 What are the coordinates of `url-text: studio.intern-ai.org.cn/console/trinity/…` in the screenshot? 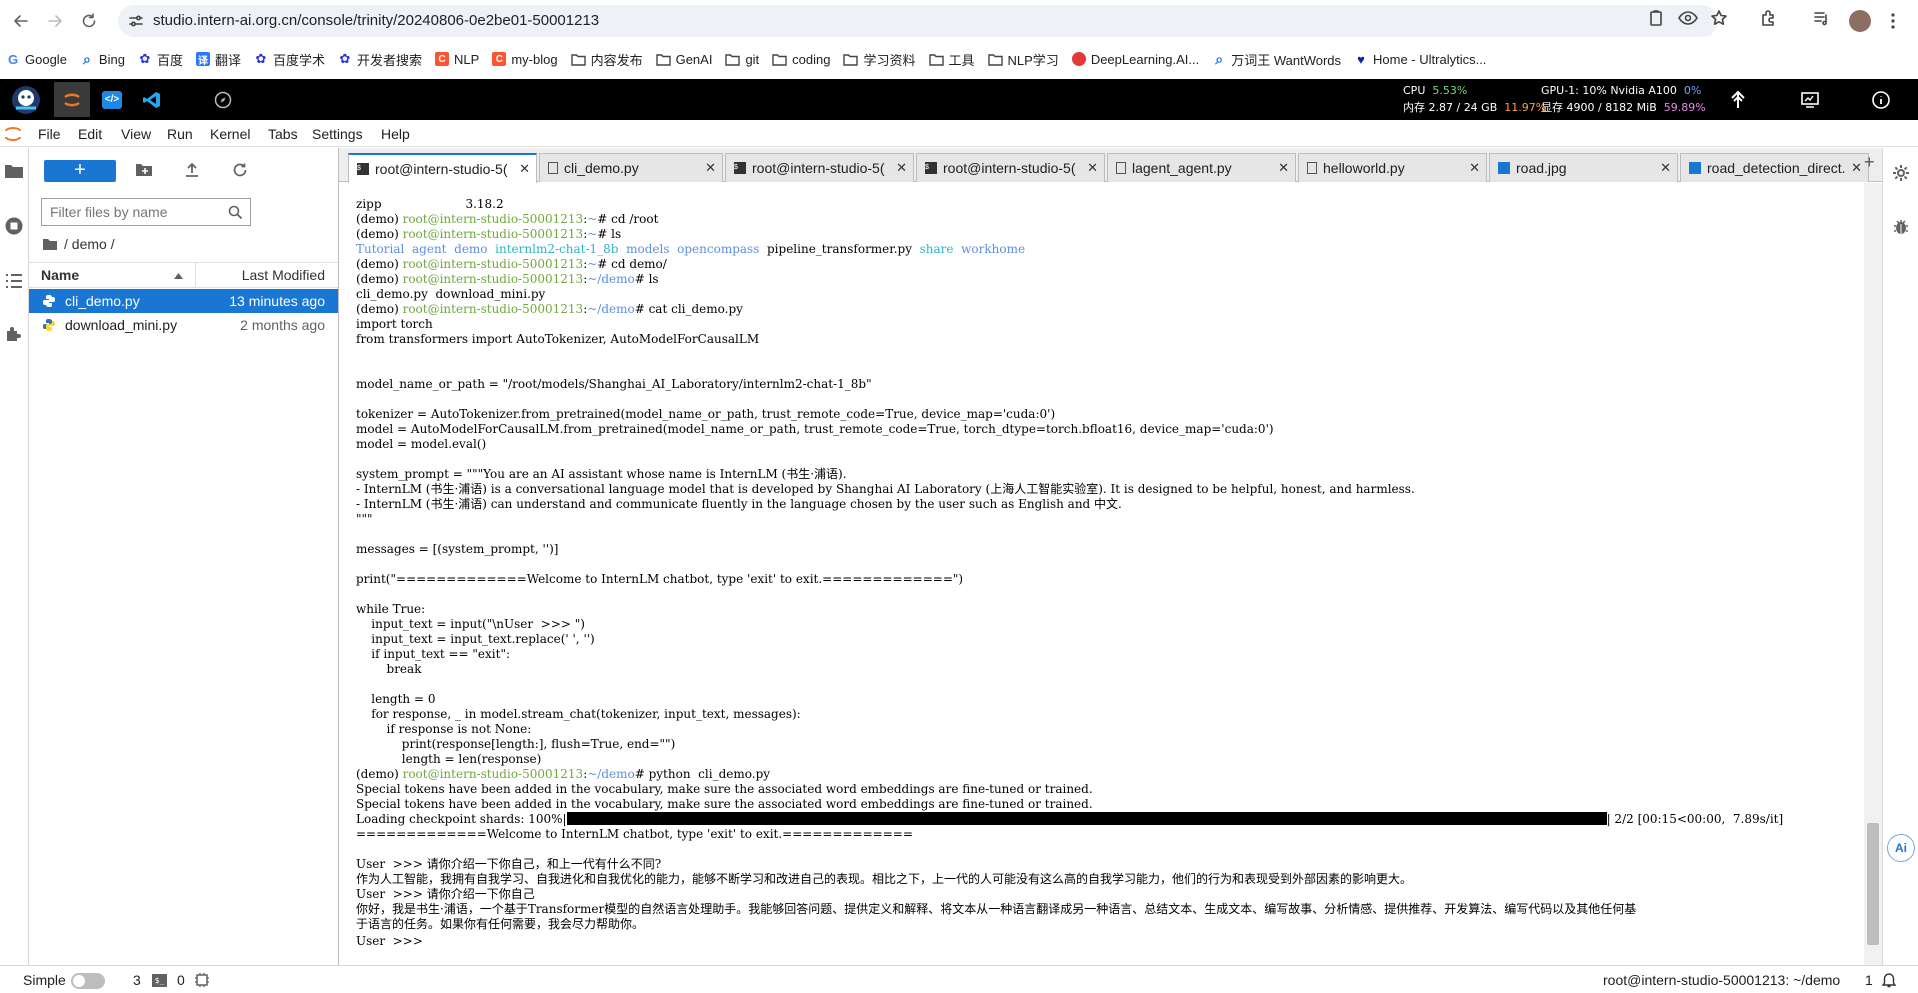 It's located at (376, 20).